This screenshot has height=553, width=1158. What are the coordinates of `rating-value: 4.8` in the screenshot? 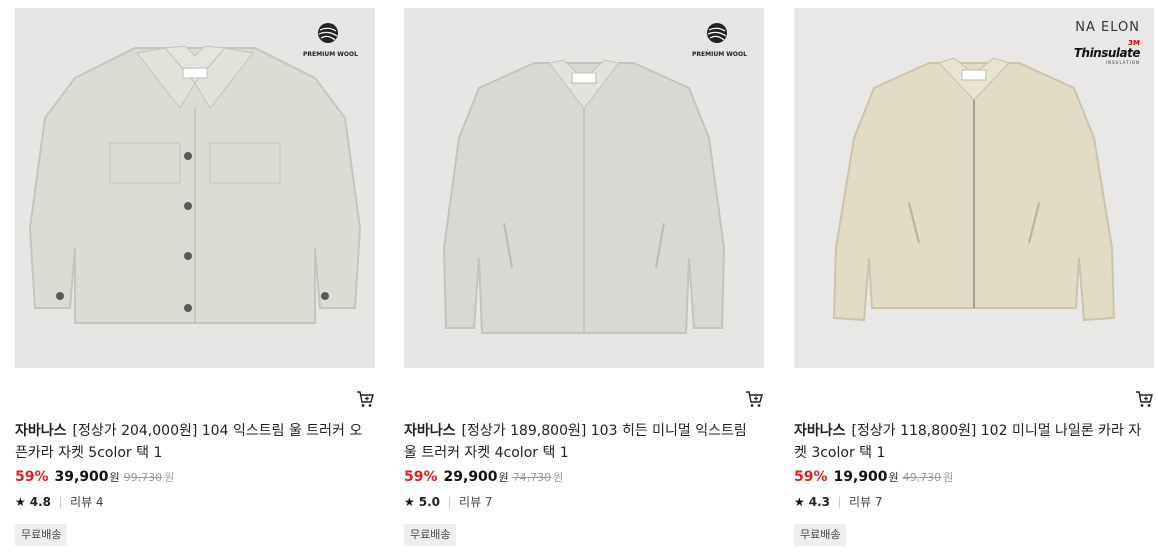 It's located at (40, 502).